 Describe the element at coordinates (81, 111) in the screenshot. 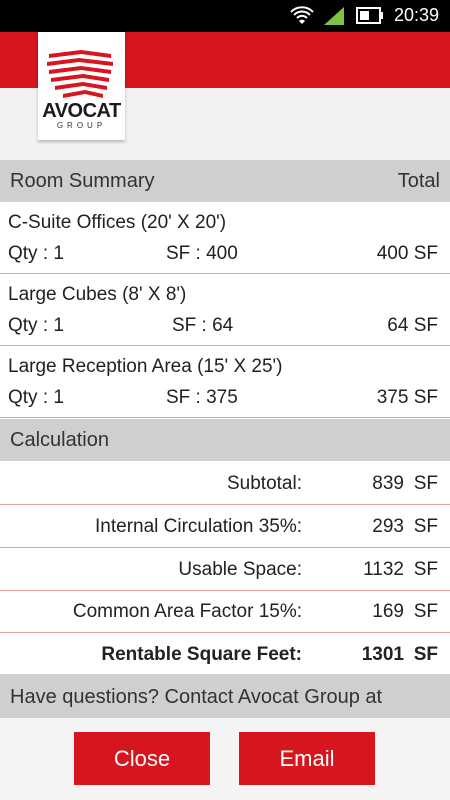

I see `logo-name: AVOCAT` at that location.